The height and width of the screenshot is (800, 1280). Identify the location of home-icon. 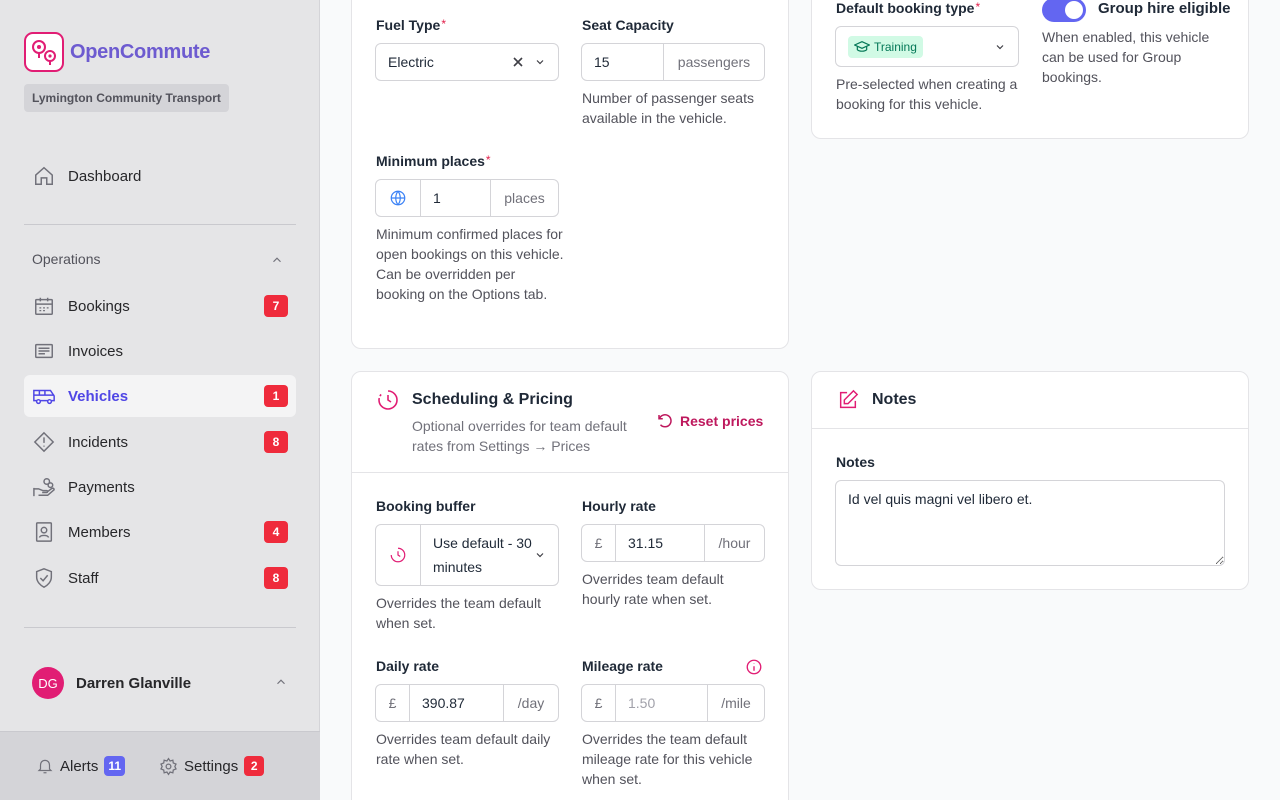
(44, 176).